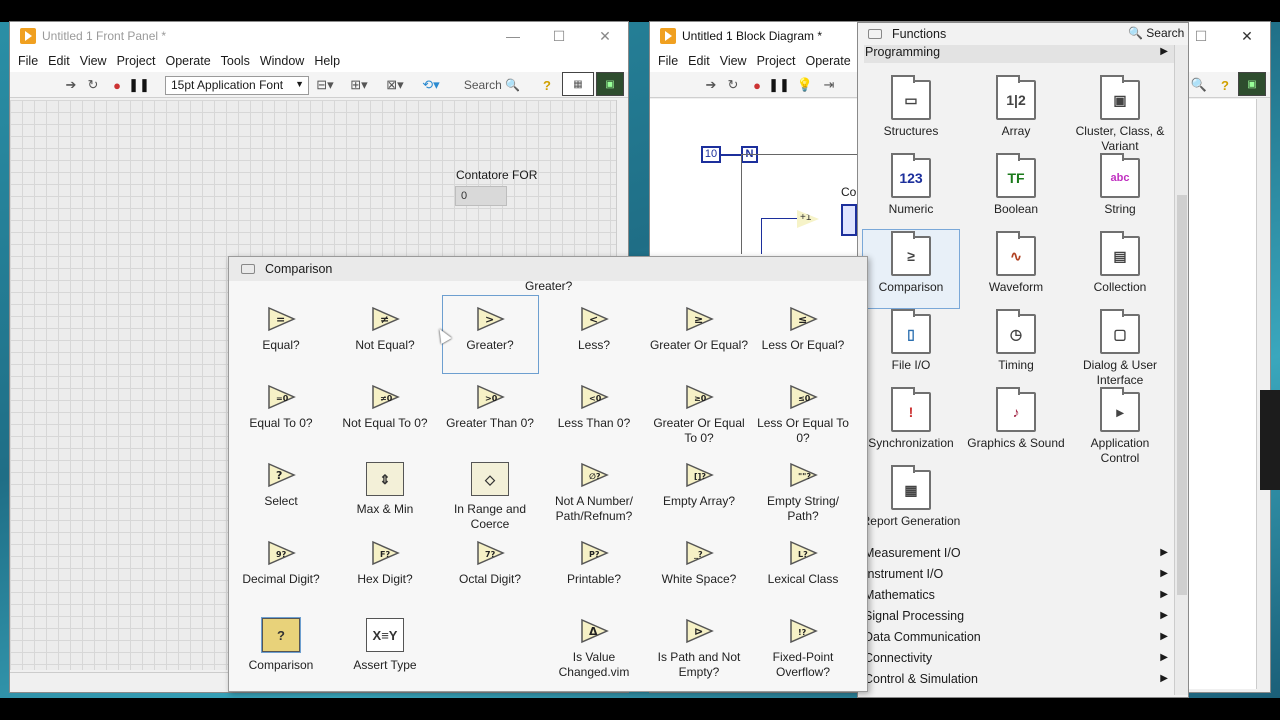 The image size is (1280, 720). I want to click on category-control-simulation: Control & Simulation ▶, so click(1018, 678).